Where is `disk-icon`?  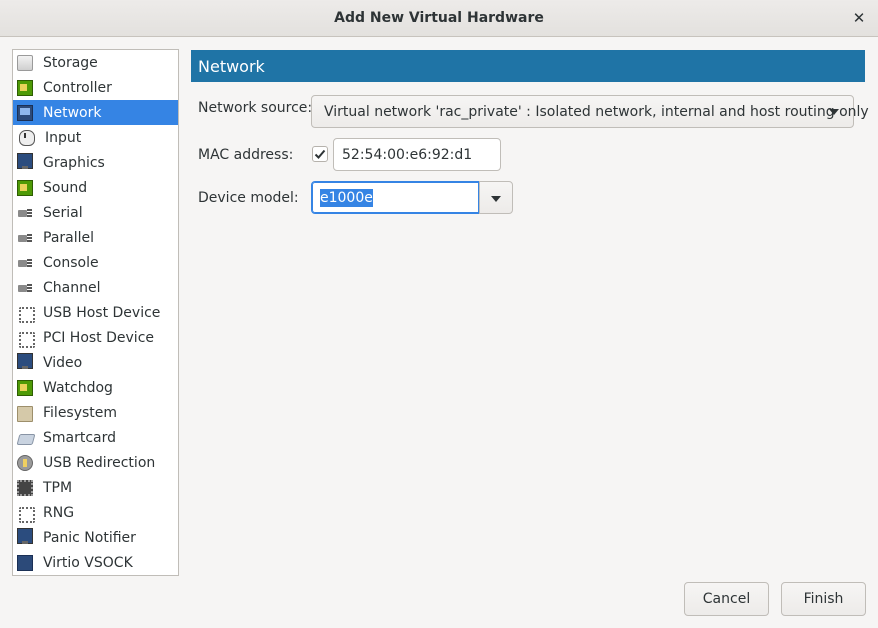 disk-icon is located at coordinates (25, 62).